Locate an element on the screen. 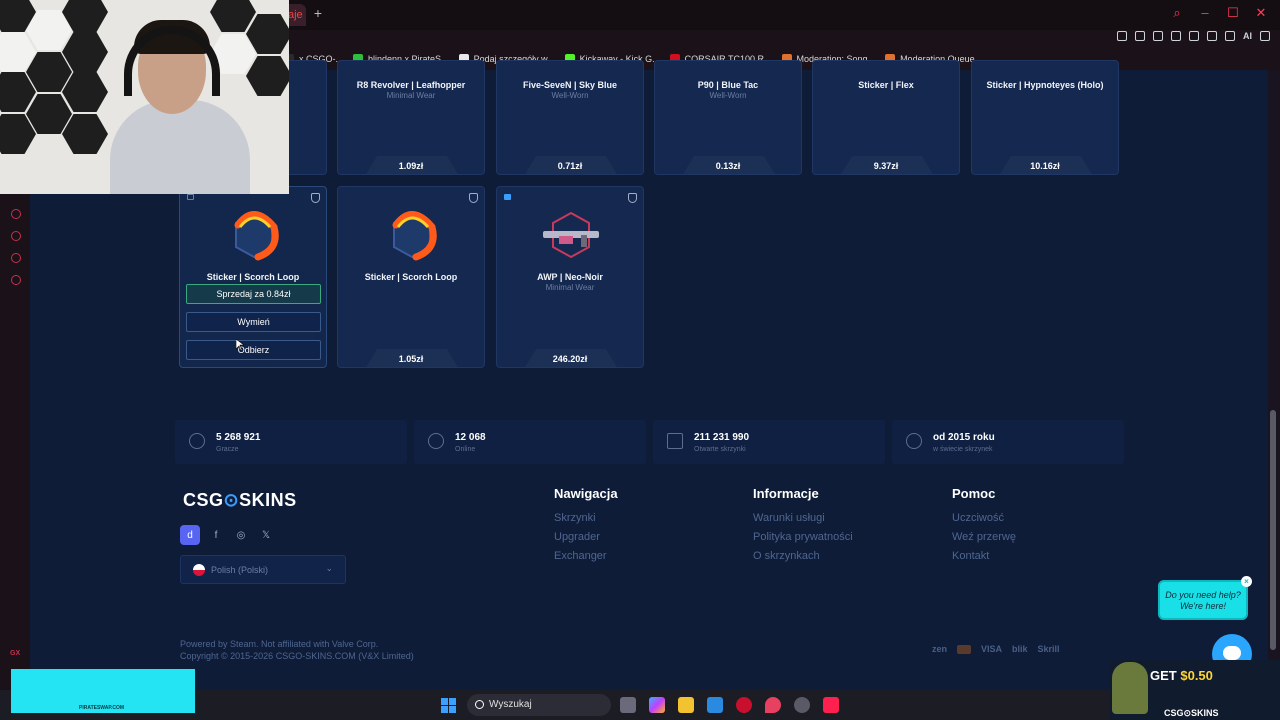 The width and height of the screenshot is (1280, 720). item-name: P90 | Blue Tac is located at coordinates (728, 85).